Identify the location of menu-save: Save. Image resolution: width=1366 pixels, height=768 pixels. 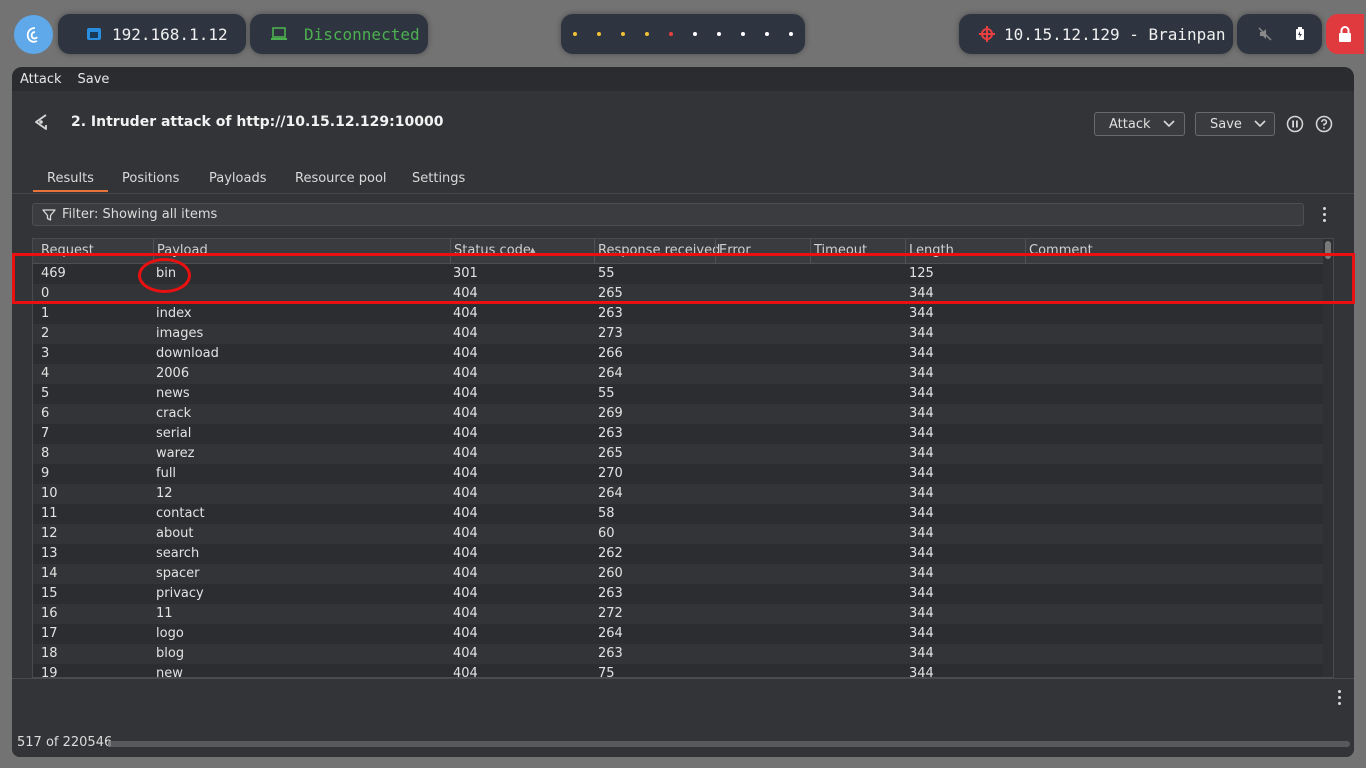
(94, 79).